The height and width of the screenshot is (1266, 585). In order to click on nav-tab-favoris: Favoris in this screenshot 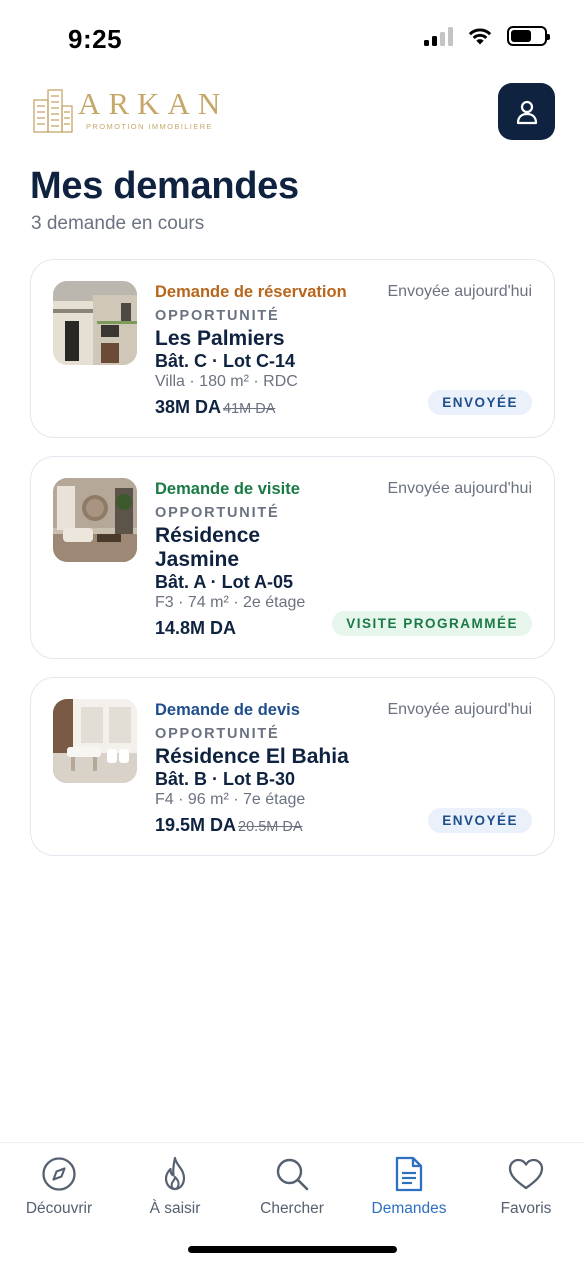, I will do `click(526, 1186)`.